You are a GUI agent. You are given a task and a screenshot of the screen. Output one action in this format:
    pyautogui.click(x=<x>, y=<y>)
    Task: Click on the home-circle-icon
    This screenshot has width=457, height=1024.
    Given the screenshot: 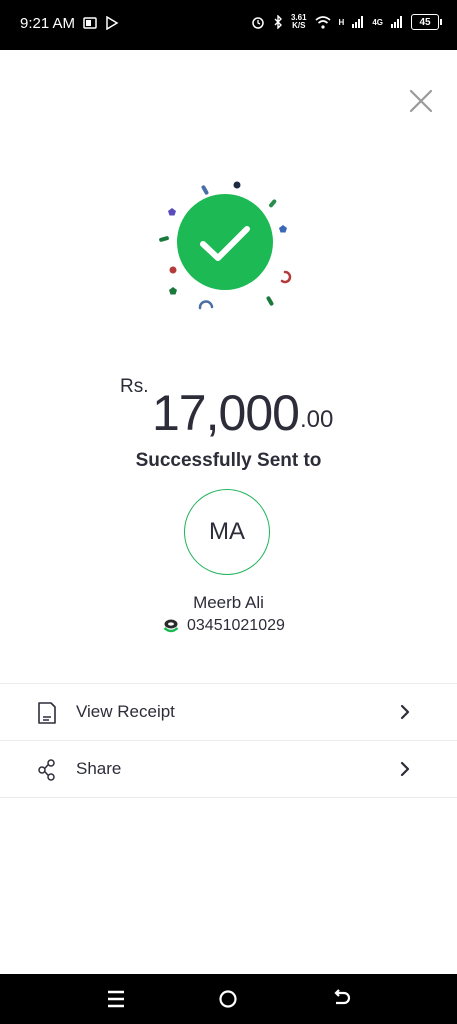 What is the action you would take?
    pyautogui.click(x=228, y=999)
    